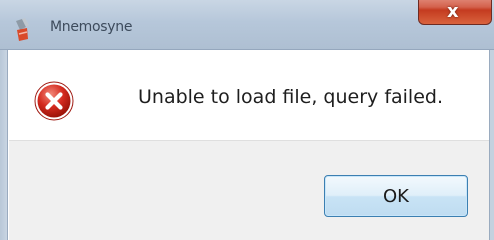  I want to click on mnemosyne-app-icon, so click(22, 29).